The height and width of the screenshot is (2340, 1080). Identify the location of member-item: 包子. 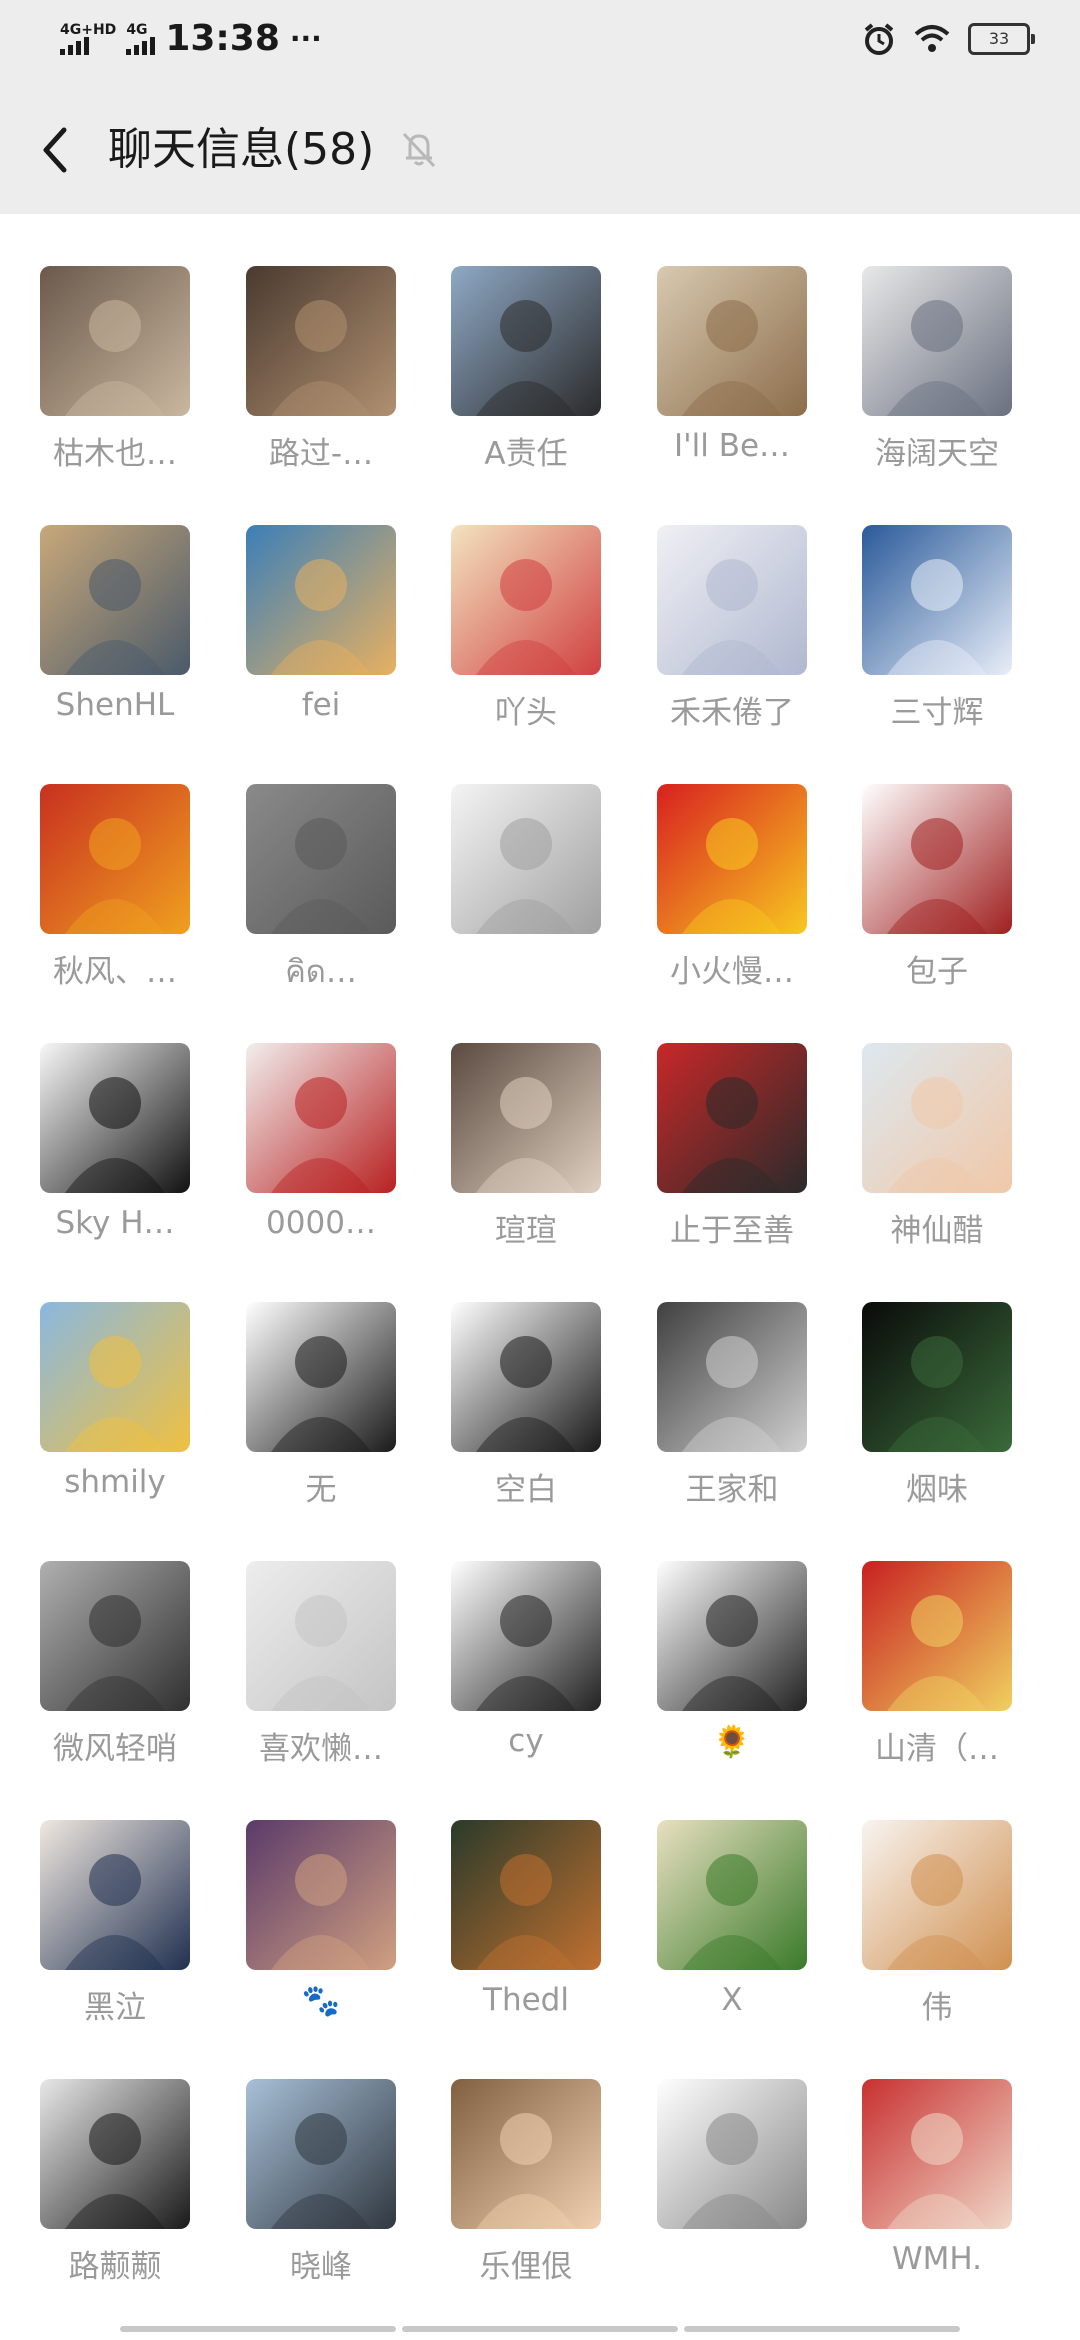
(937, 894).